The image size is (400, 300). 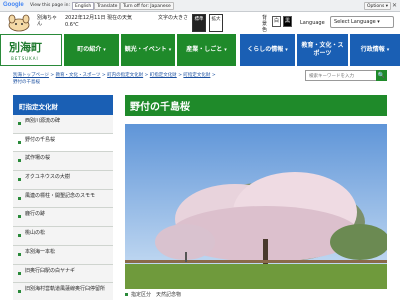 I want to click on nav-tourism: 観光・イベント ▾, so click(x=147, y=50).